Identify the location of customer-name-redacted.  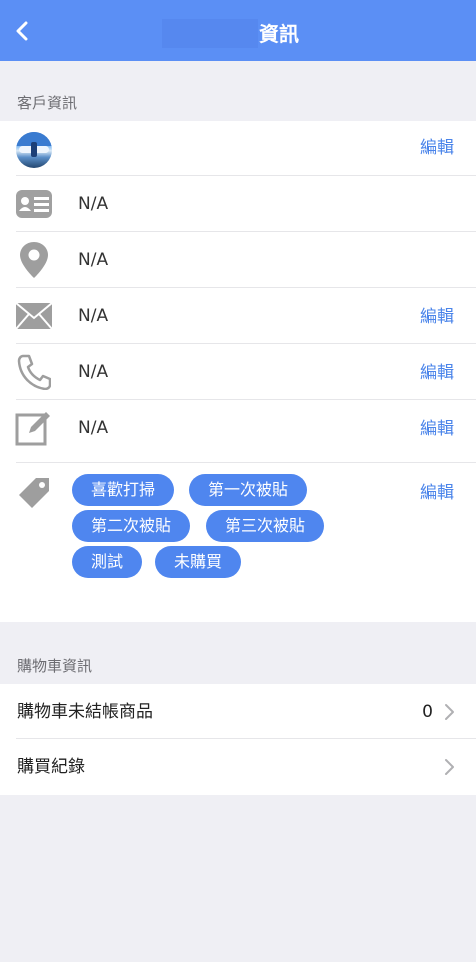
(210, 33).